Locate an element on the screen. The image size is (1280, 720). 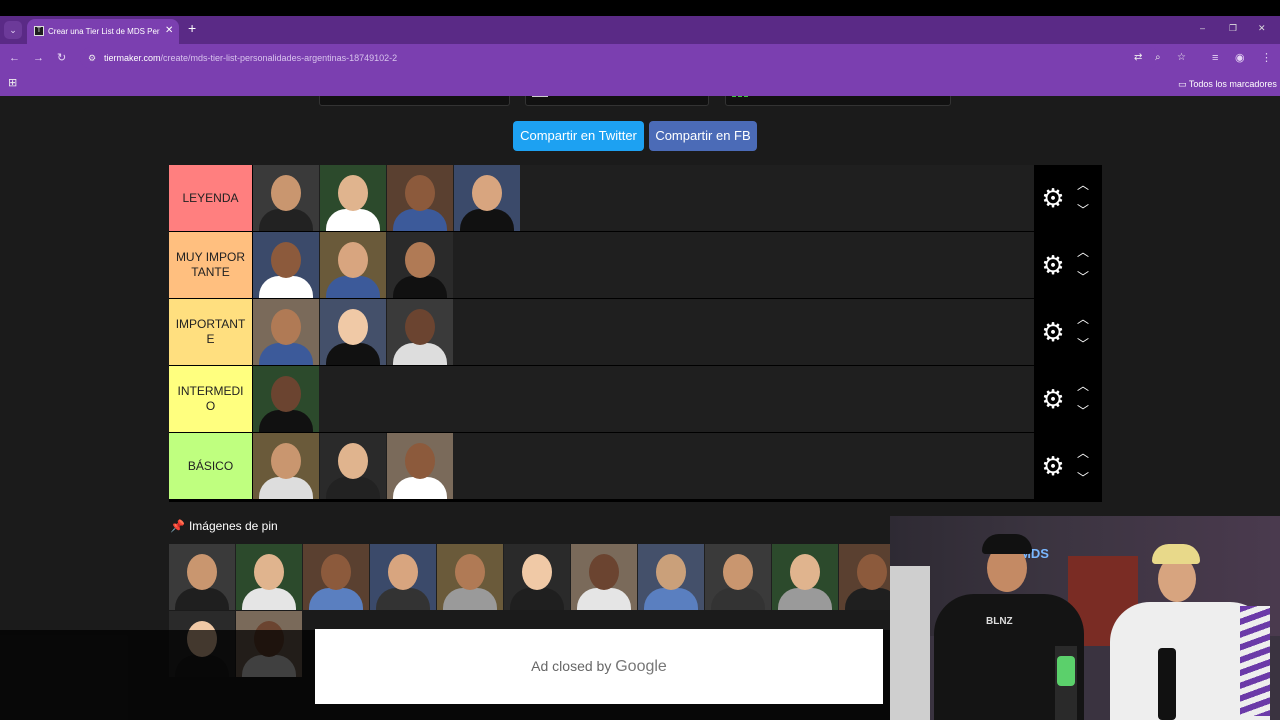
bottle is located at coordinates (1167, 684).